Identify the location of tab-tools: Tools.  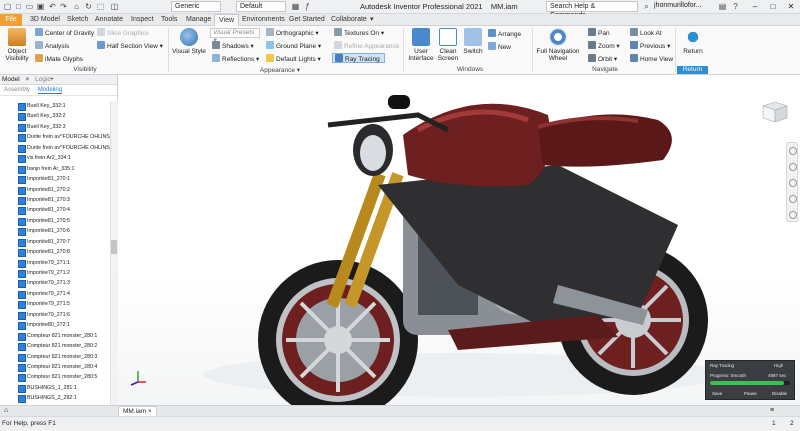
(169, 20).